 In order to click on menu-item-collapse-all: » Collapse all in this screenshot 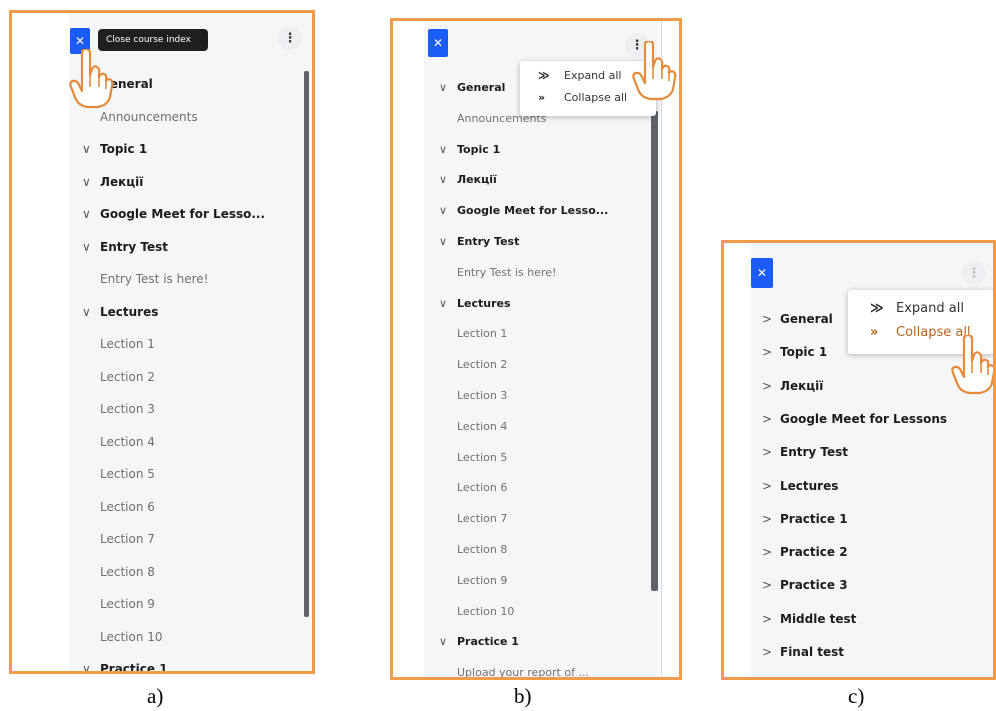, I will do `click(582, 98)`.